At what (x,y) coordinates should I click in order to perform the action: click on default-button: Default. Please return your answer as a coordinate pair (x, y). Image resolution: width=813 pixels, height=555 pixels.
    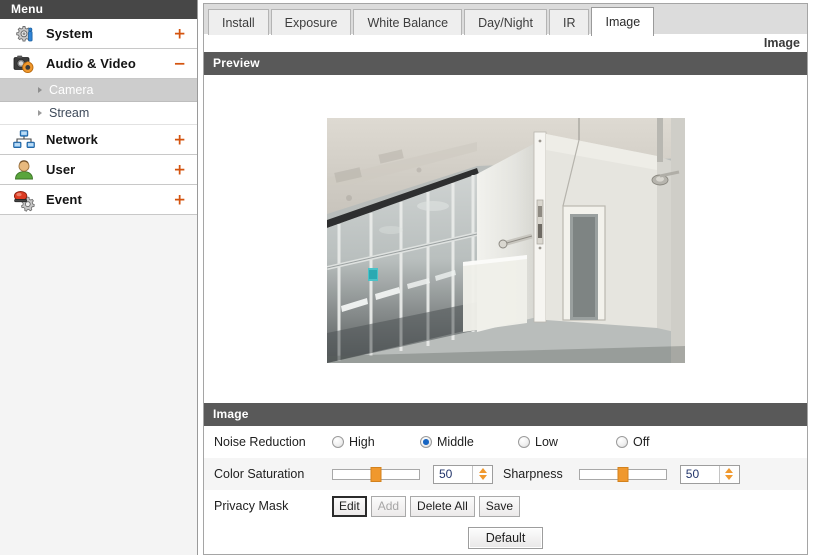
    Looking at the image, I should click on (505, 538).